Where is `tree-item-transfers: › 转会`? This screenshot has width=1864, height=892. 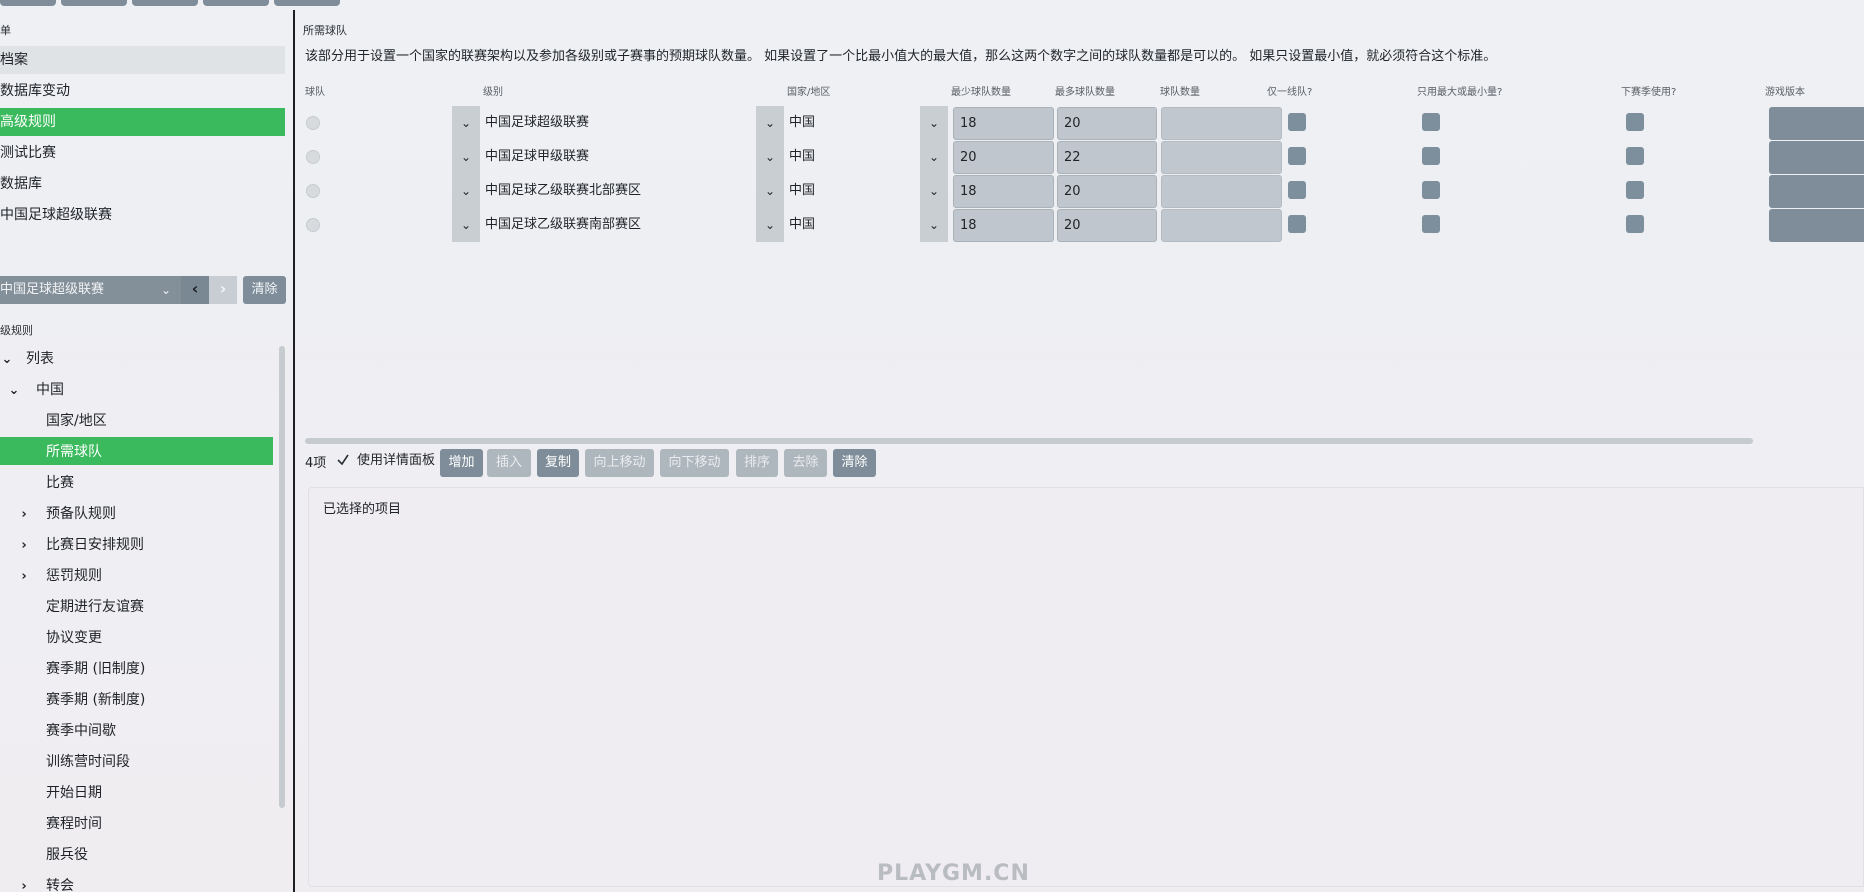 tree-item-transfers: › 转会 is located at coordinates (45, 882).